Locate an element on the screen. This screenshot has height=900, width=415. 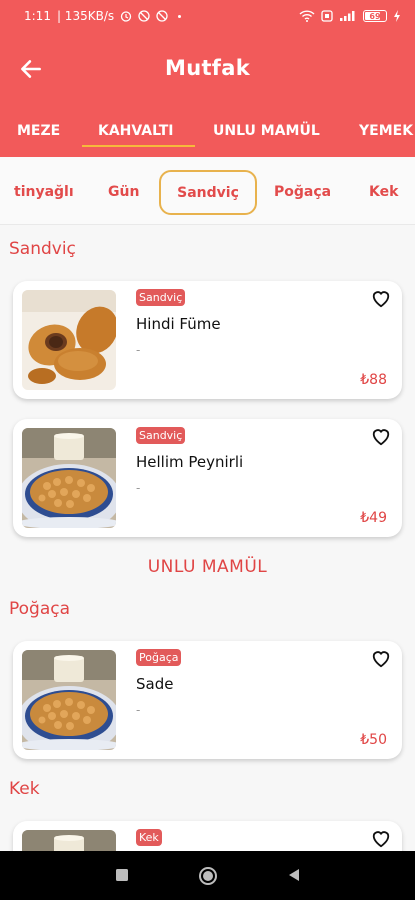
product-card: Sandviç Hellim Peynirli - ₺49 is located at coordinates (207, 478).